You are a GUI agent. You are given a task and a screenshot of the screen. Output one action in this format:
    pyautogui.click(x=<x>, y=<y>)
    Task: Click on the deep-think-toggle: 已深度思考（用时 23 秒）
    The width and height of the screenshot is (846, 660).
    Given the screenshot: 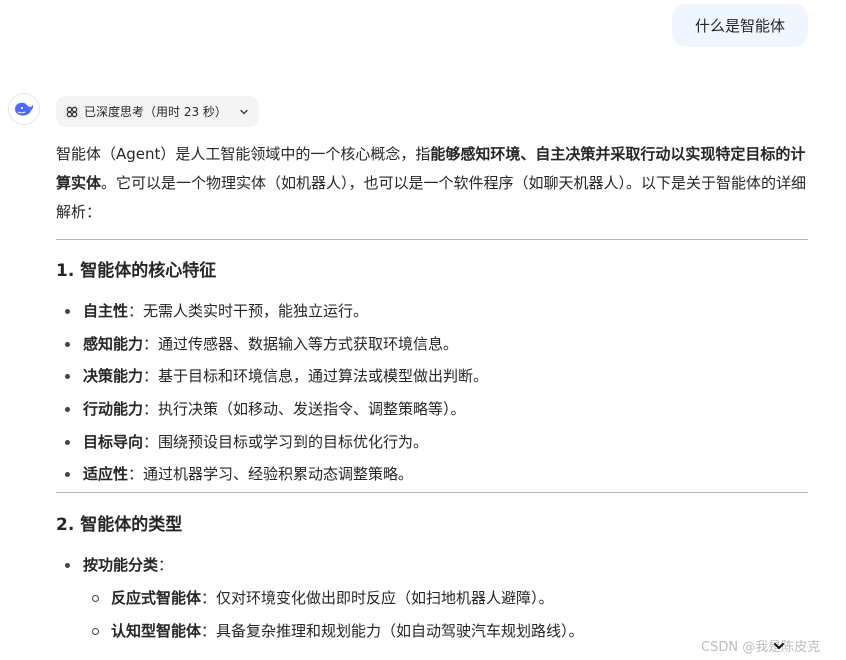 What is the action you would take?
    pyautogui.click(x=157, y=111)
    